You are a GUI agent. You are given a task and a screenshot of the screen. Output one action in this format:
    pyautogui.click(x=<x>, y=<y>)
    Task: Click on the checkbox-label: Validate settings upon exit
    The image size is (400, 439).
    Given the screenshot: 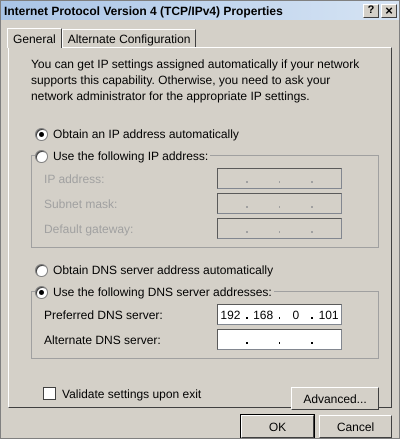 What is the action you would take?
    pyautogui.click(x=132, y=394)
    